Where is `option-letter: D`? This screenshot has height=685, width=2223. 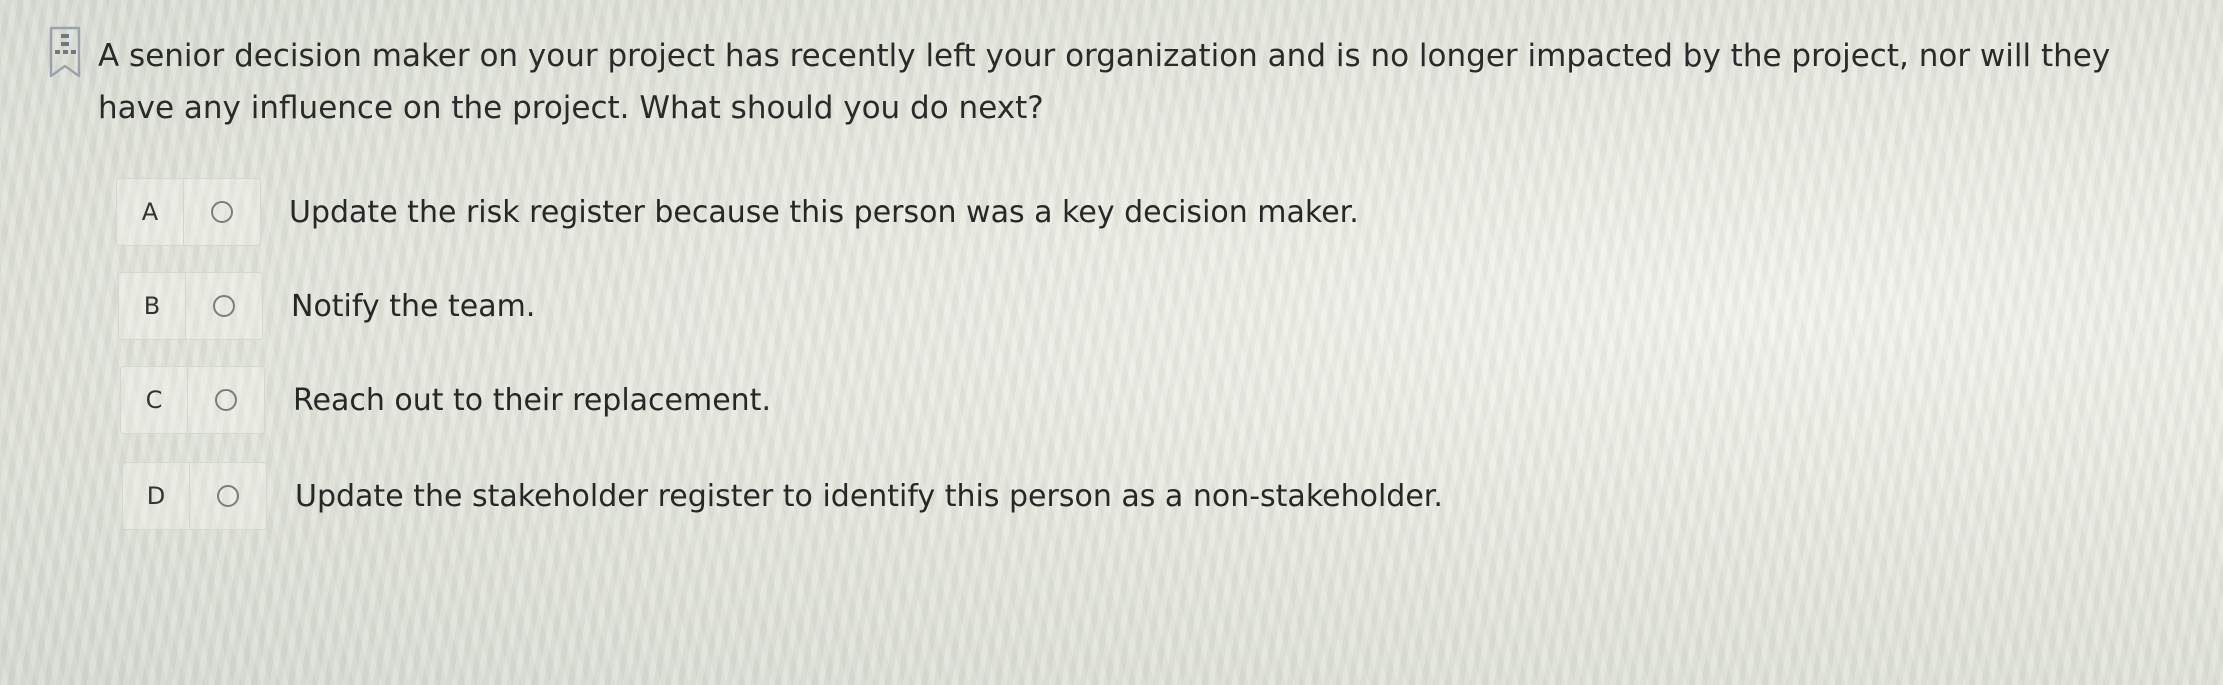 option-letter: D is located at coordinates (156, 496).